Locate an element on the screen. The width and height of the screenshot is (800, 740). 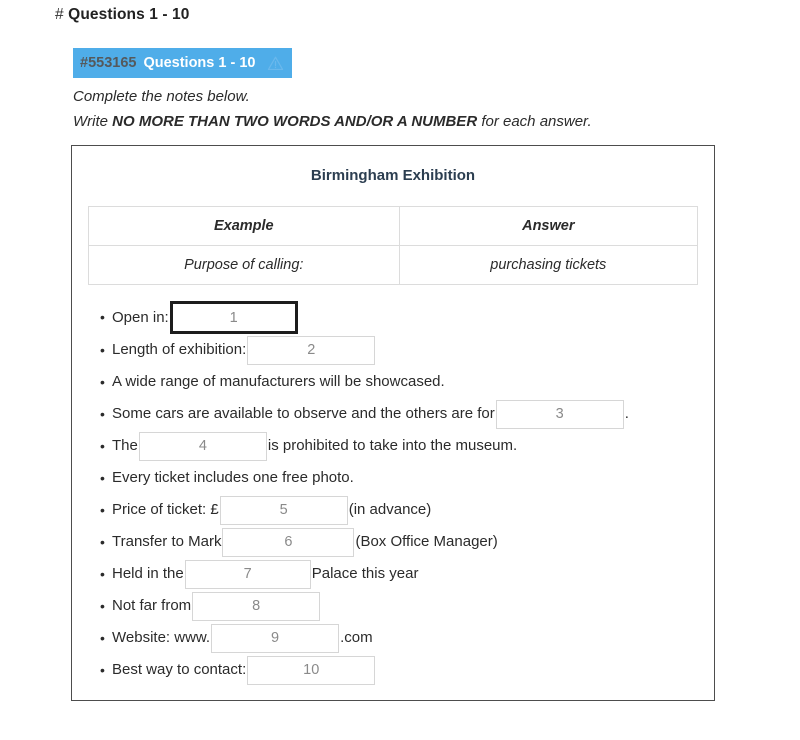
item-text-before: The is located at coordinates (125, 445).